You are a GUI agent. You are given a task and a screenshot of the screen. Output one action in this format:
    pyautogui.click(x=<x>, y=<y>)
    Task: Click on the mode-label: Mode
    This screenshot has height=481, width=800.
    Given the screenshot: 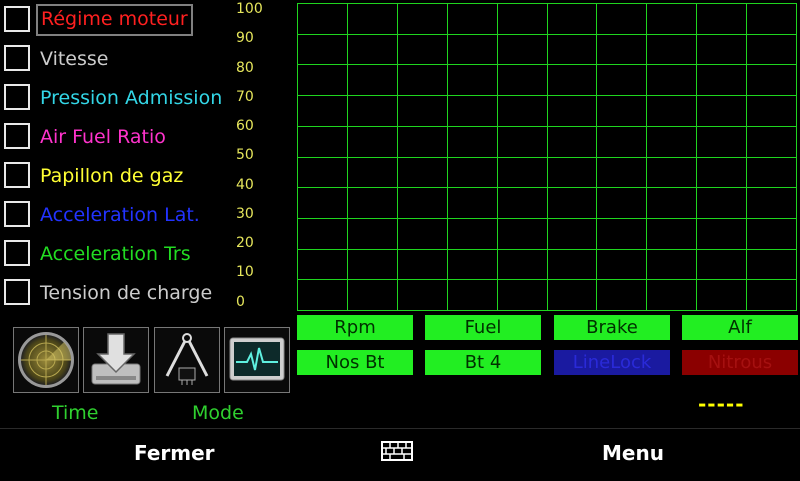 What is the action you would take?
    pyautogui.click(x=218, y=413)
    